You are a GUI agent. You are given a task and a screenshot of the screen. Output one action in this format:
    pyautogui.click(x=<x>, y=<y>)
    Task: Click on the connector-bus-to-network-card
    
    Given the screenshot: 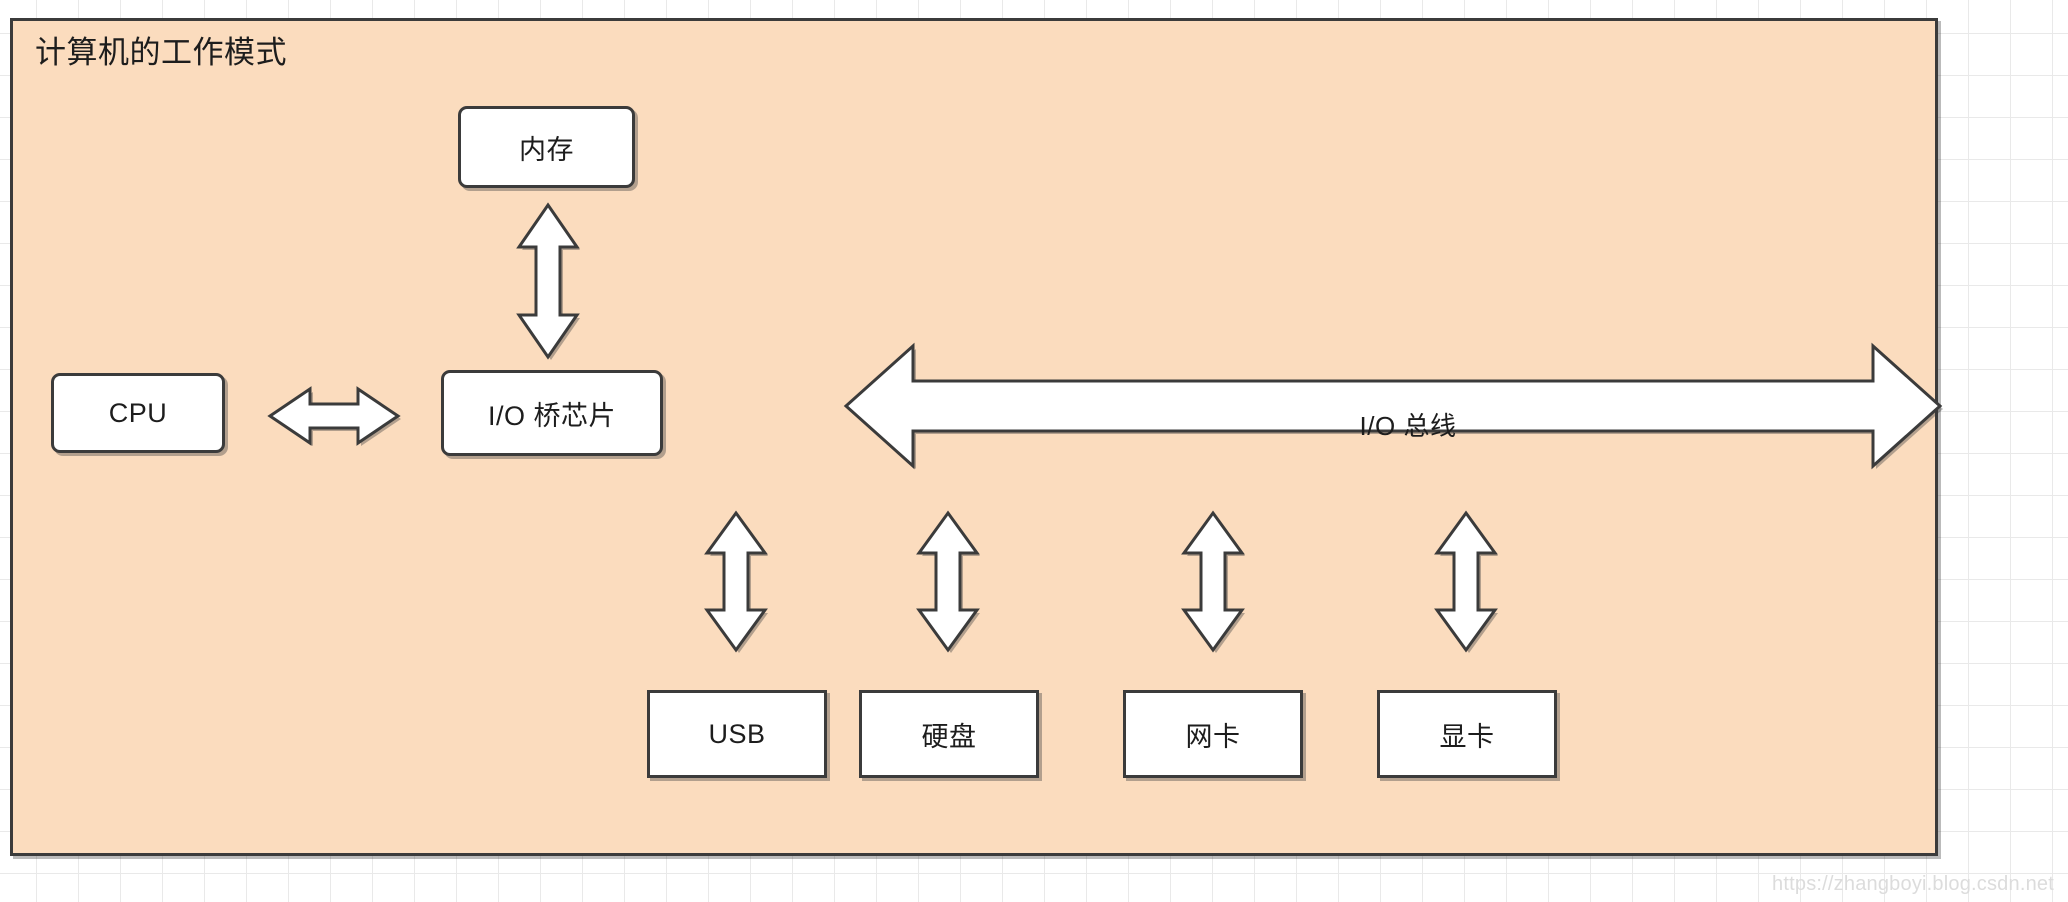 What is the action you would take?
    pyautogui.click(x=1213, y=581)
    